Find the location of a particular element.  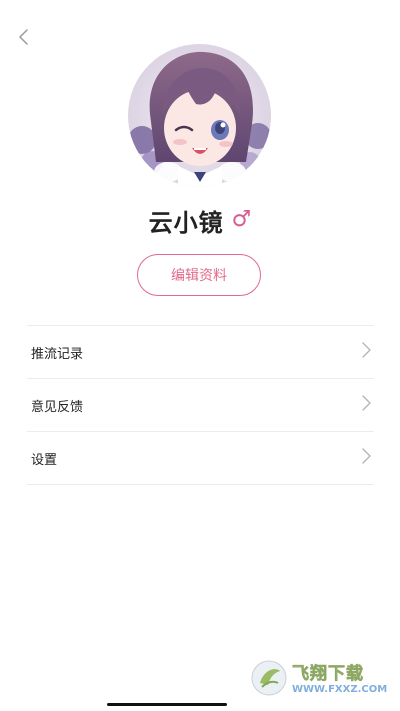

male-icon: ♂ is located at coordinates (241, 219).